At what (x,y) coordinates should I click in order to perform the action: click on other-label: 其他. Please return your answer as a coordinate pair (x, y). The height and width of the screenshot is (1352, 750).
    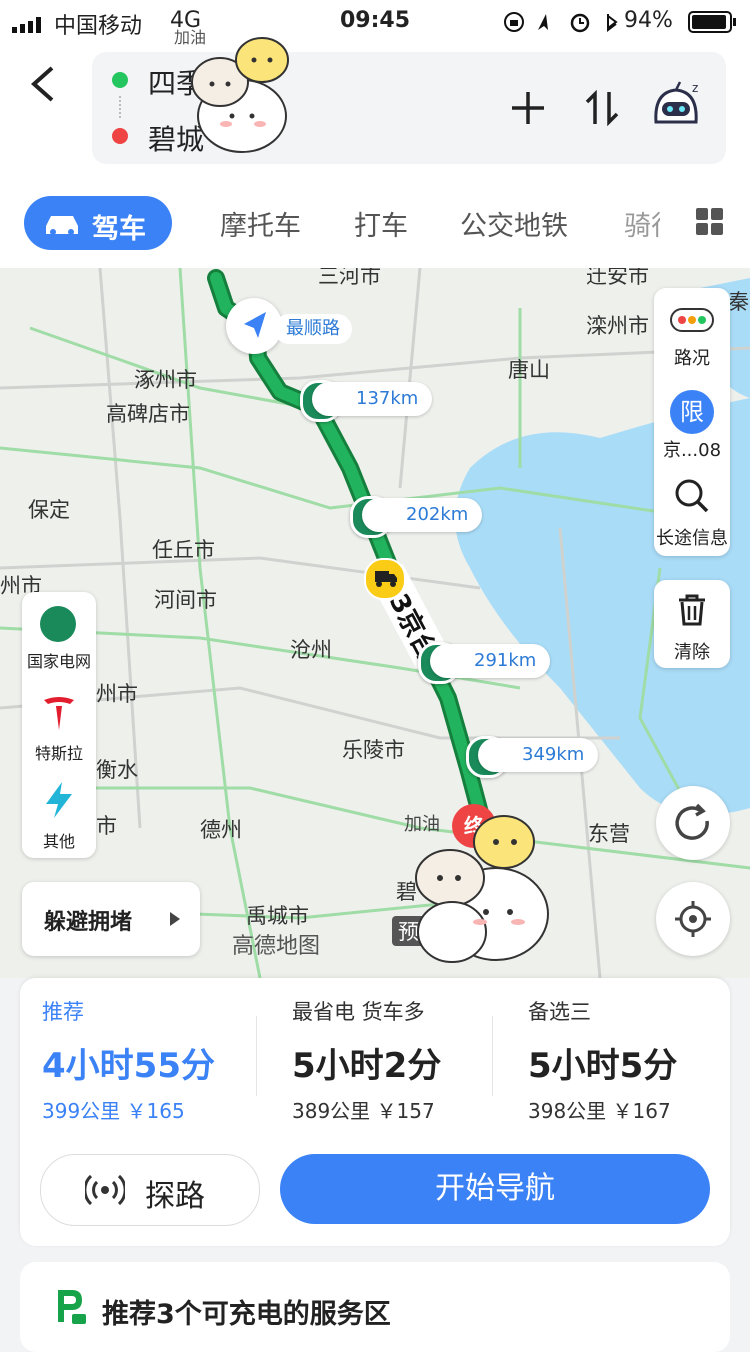
    Looking at the image, I should click on (59, 840).